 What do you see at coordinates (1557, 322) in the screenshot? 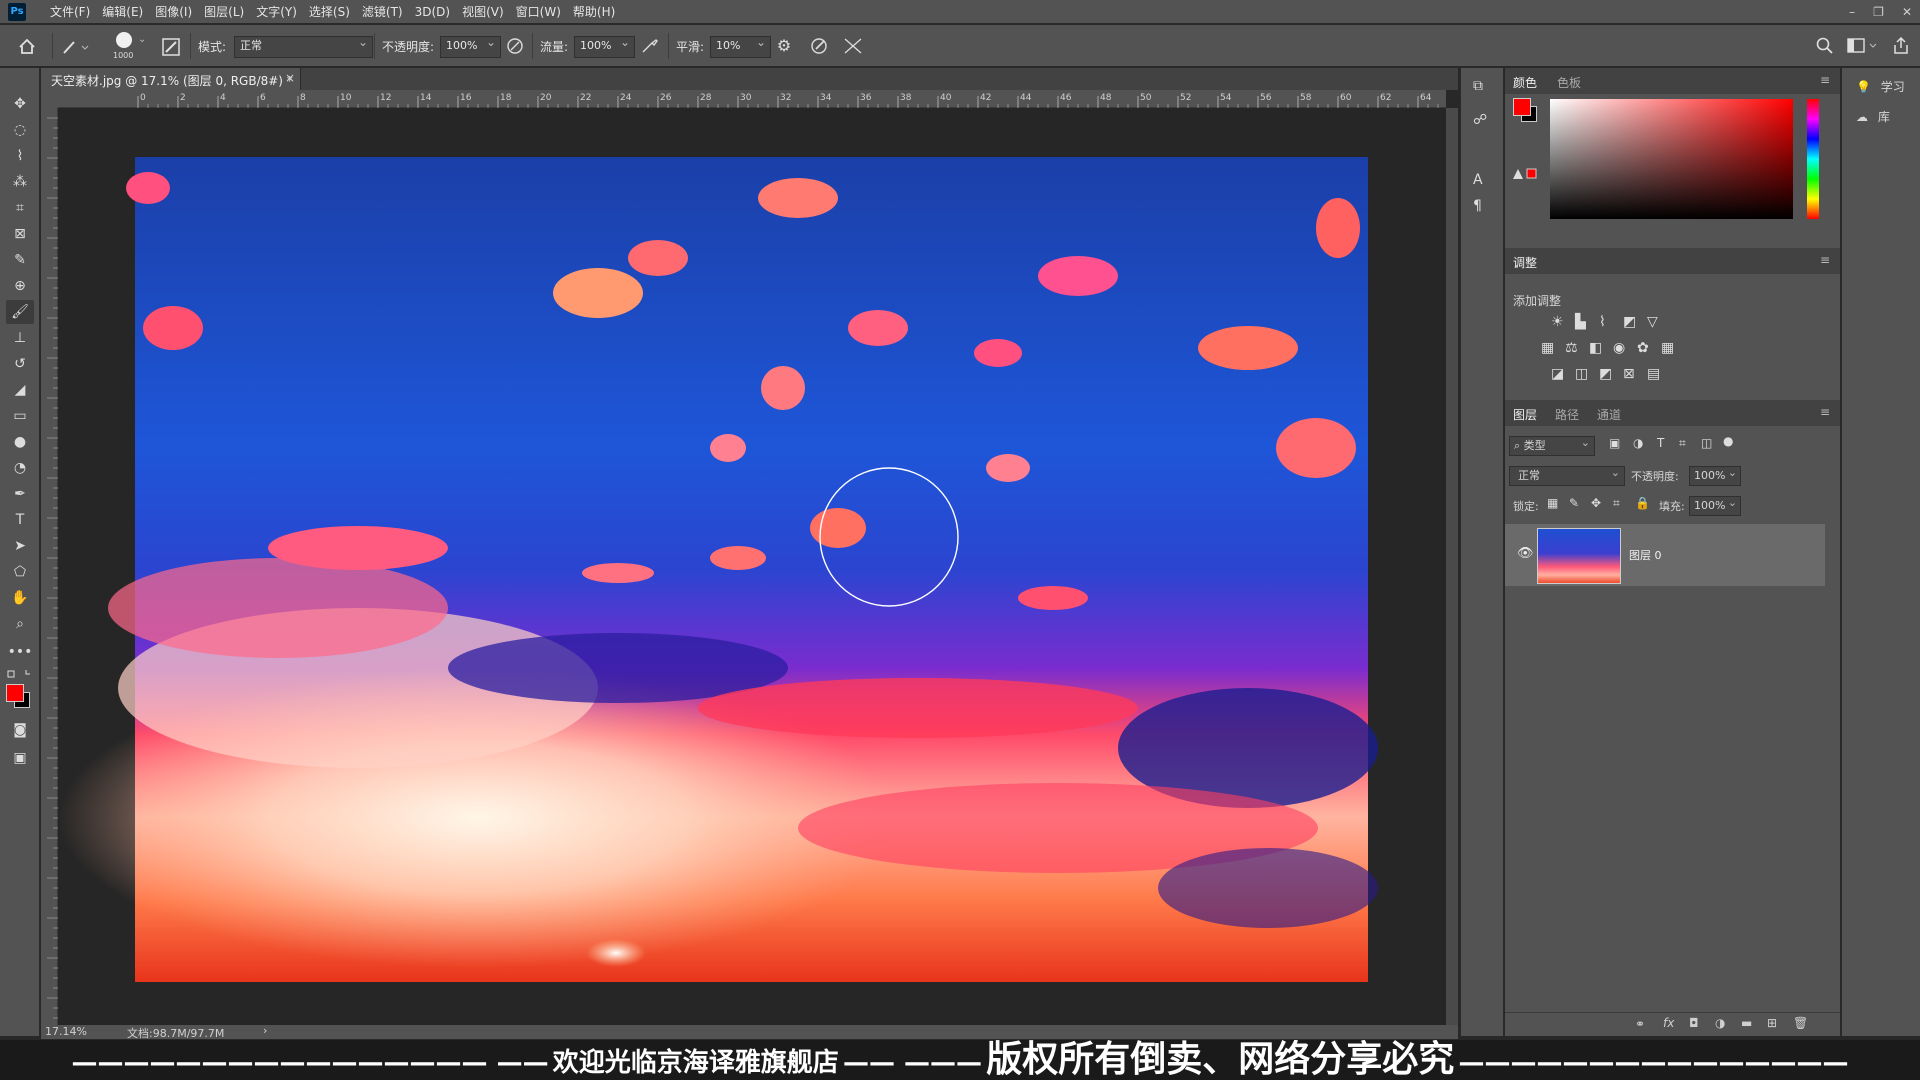
I see `brightness-icon: ☀` at bounding box center [1557, 322].